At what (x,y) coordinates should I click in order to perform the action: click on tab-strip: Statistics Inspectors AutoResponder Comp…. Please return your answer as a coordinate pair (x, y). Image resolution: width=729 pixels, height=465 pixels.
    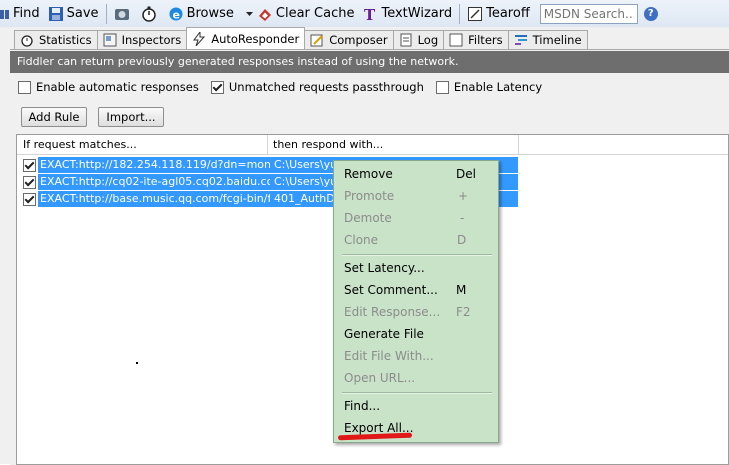
    Looking at the image, I should click on (369, 38).